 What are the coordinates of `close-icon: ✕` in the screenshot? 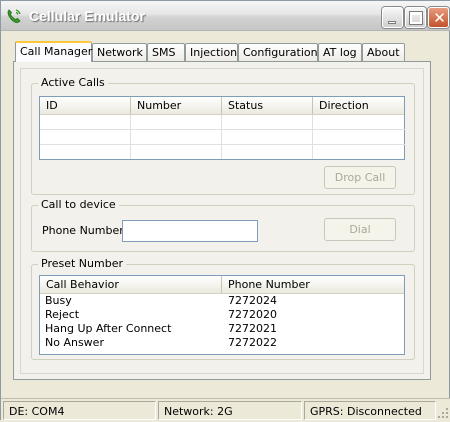 It's located at (439, 18).